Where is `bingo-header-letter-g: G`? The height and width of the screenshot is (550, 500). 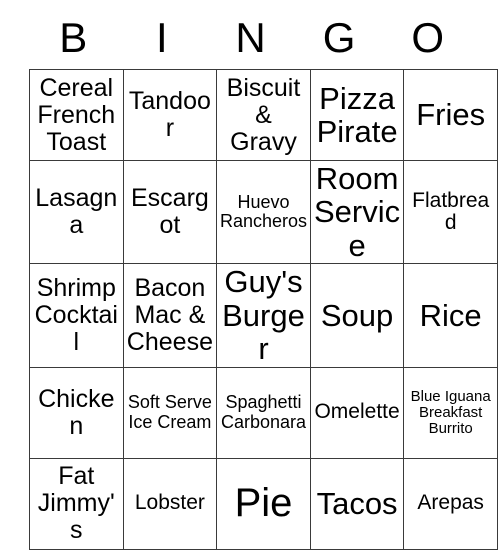 bingo-header-letter-g: G is located at coordinates (339, 37).